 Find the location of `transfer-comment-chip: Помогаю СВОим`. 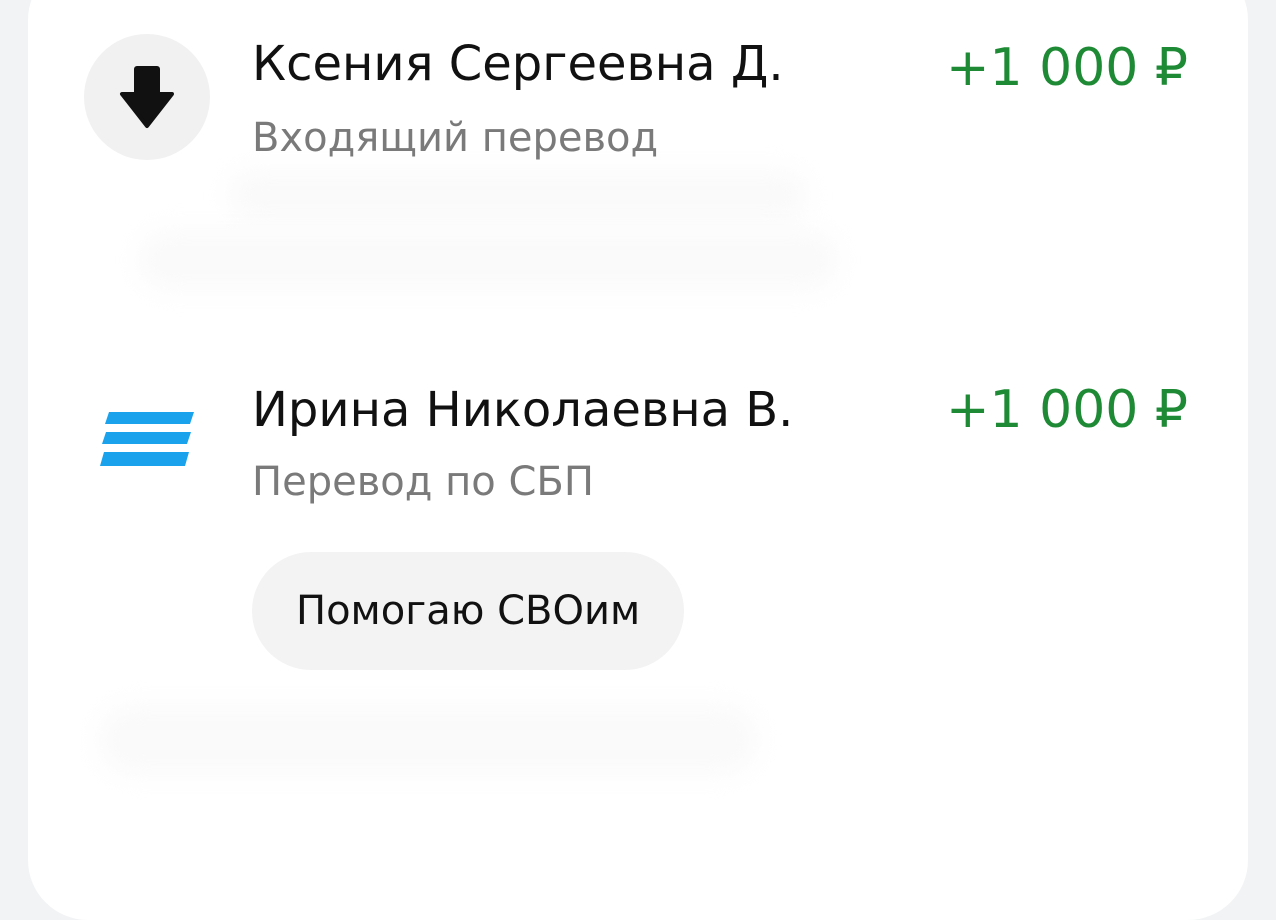

transfer-comment-chip: Помогаю СВОим is located at coordinates (468, 611).